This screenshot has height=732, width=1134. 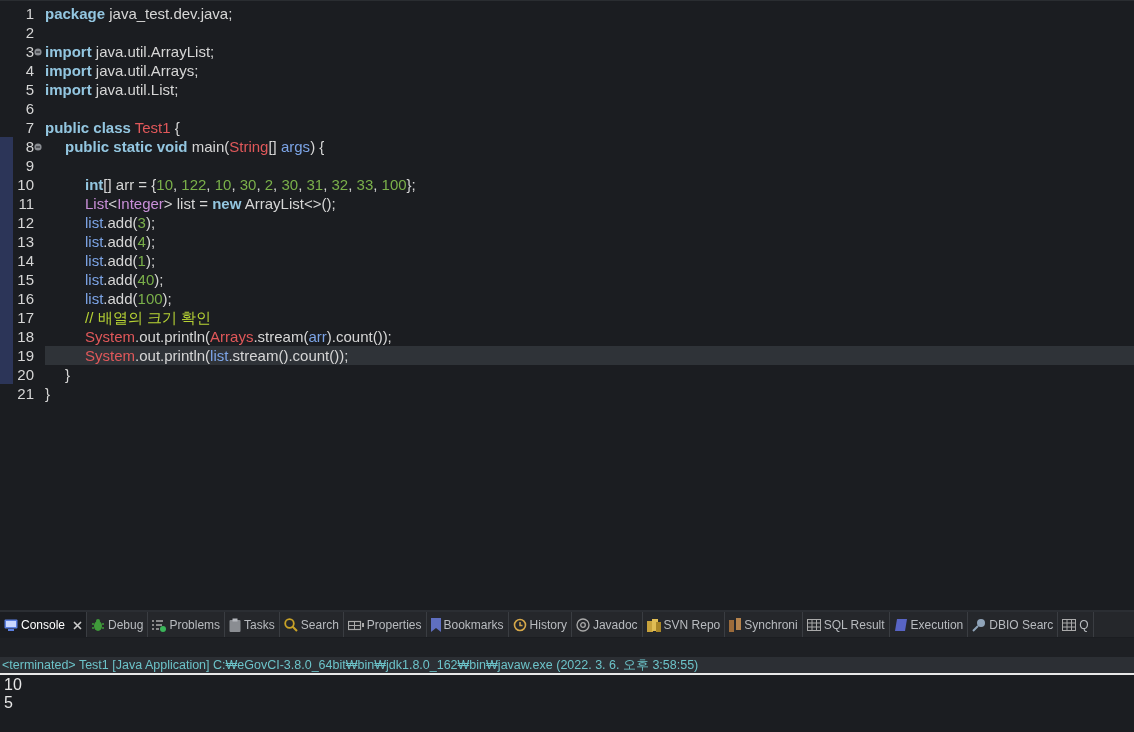 What do you see at coordinates (290, 625) in the screenshot?
I see `search-icon` at bounding box center [290, 625].